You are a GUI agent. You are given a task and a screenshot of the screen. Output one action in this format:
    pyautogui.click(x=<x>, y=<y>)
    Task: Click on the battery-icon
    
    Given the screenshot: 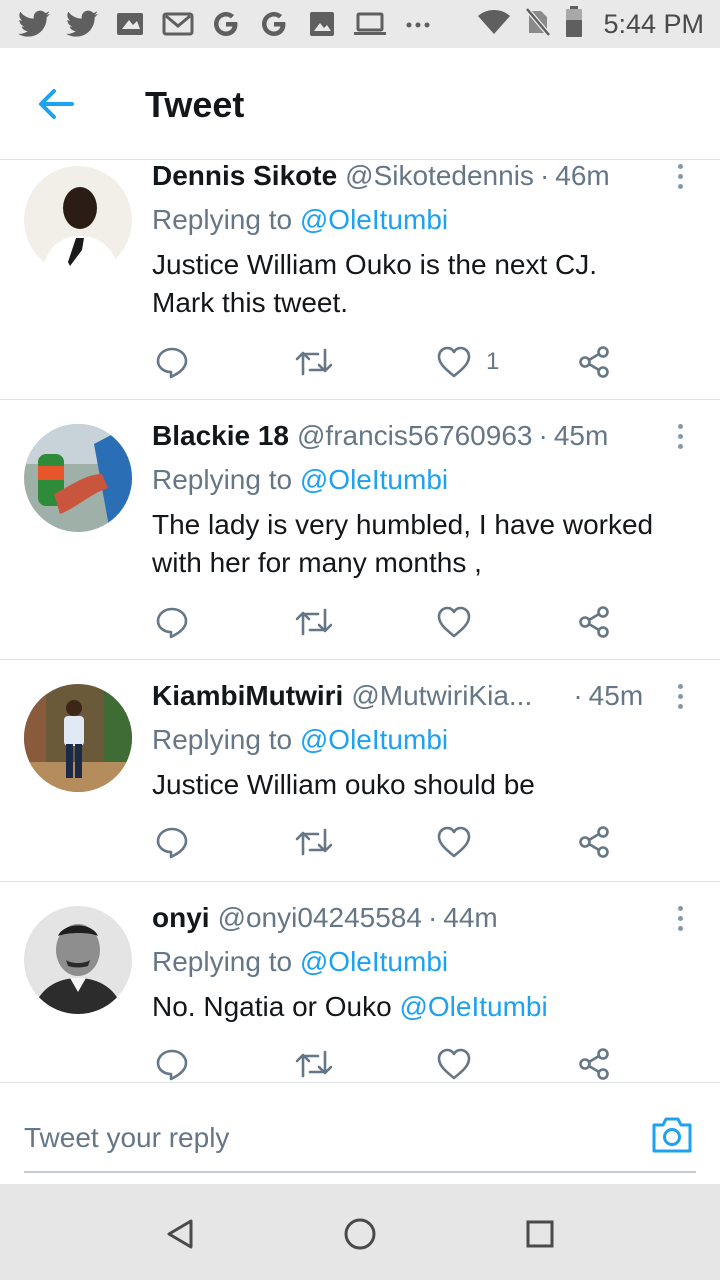 What is the action you would take?
    pyautogui.click(x=574, y=24)
    